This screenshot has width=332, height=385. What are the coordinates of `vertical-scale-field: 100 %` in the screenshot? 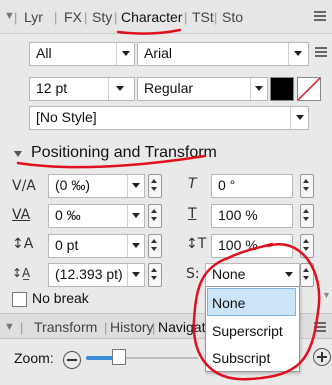 It's located at (252, 246).